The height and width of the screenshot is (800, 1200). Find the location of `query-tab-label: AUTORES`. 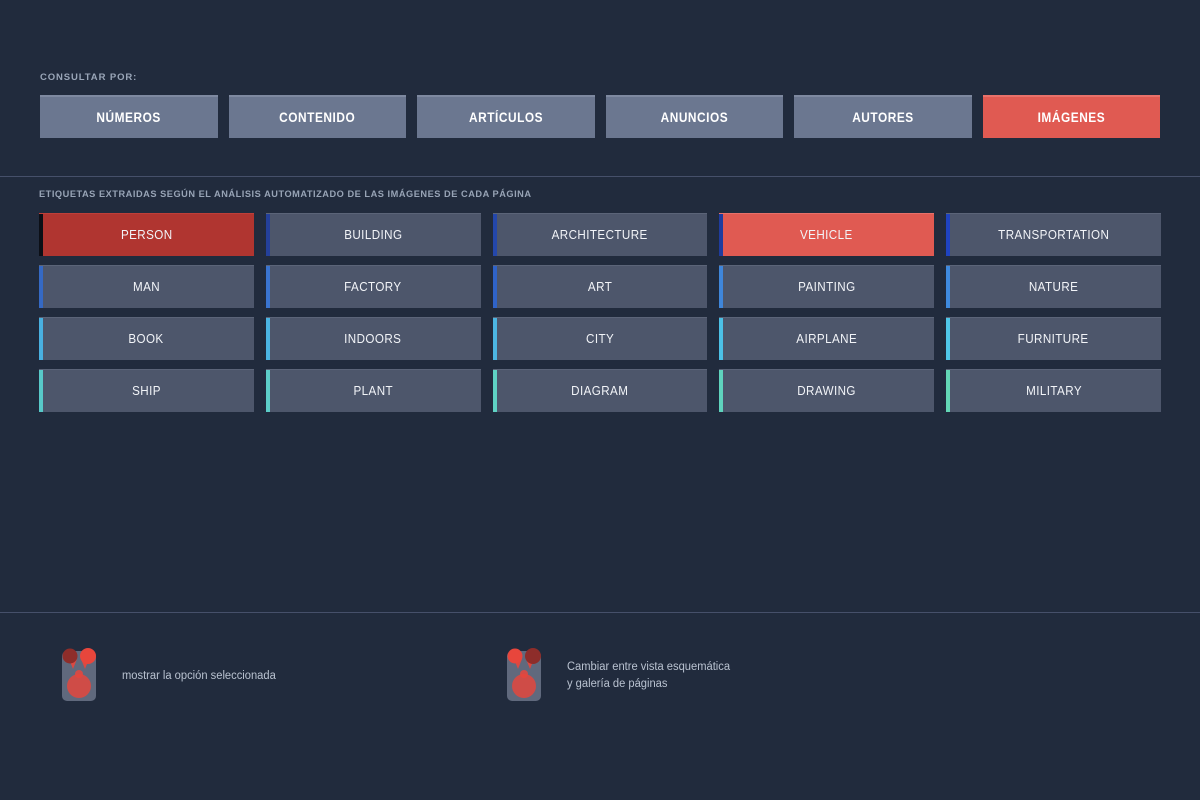

query-tab-label: AUTORES is located at coordinates (882, 117).